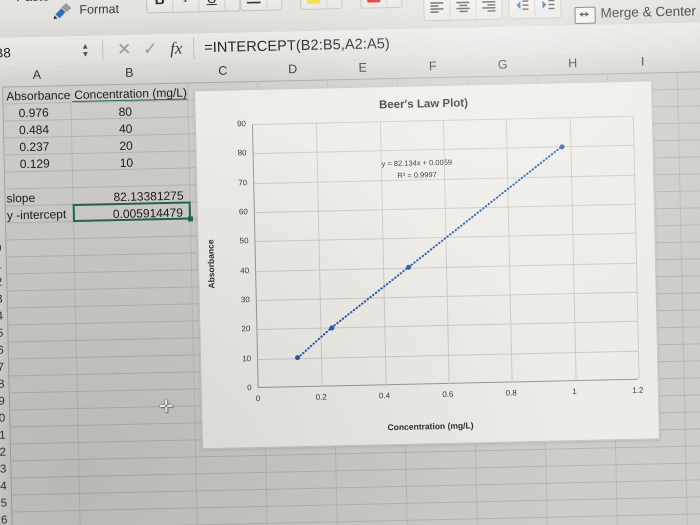 The image size is (700, 525). Describe the element at coordinates (2, 283) in the screenshot. I see `row-header-12: 12` at that location.